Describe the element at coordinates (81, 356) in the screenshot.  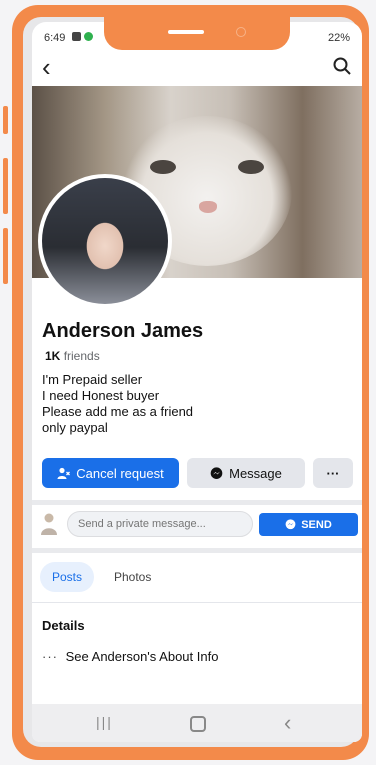
I see `friends-count-label: friends` at that location.